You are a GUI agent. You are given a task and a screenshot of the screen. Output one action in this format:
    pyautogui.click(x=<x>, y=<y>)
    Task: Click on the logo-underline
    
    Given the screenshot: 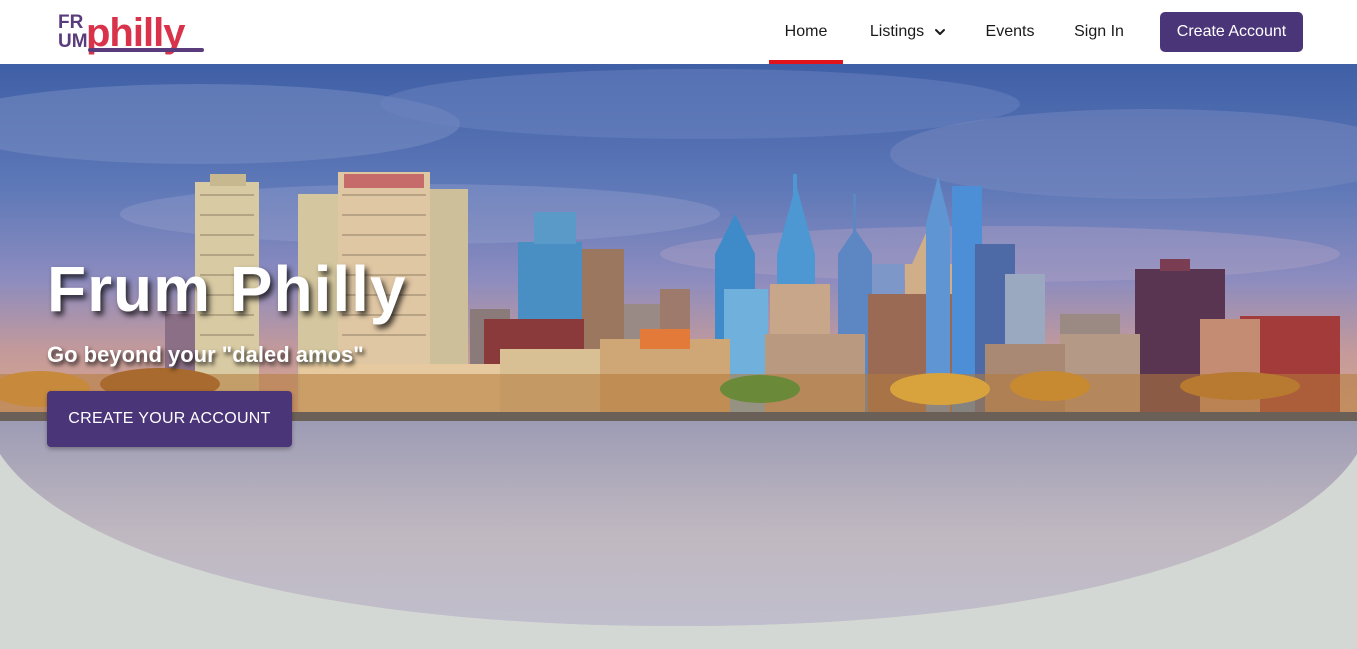 What is the action you would take?
    pyautogui.click(x=146, y=50)
    